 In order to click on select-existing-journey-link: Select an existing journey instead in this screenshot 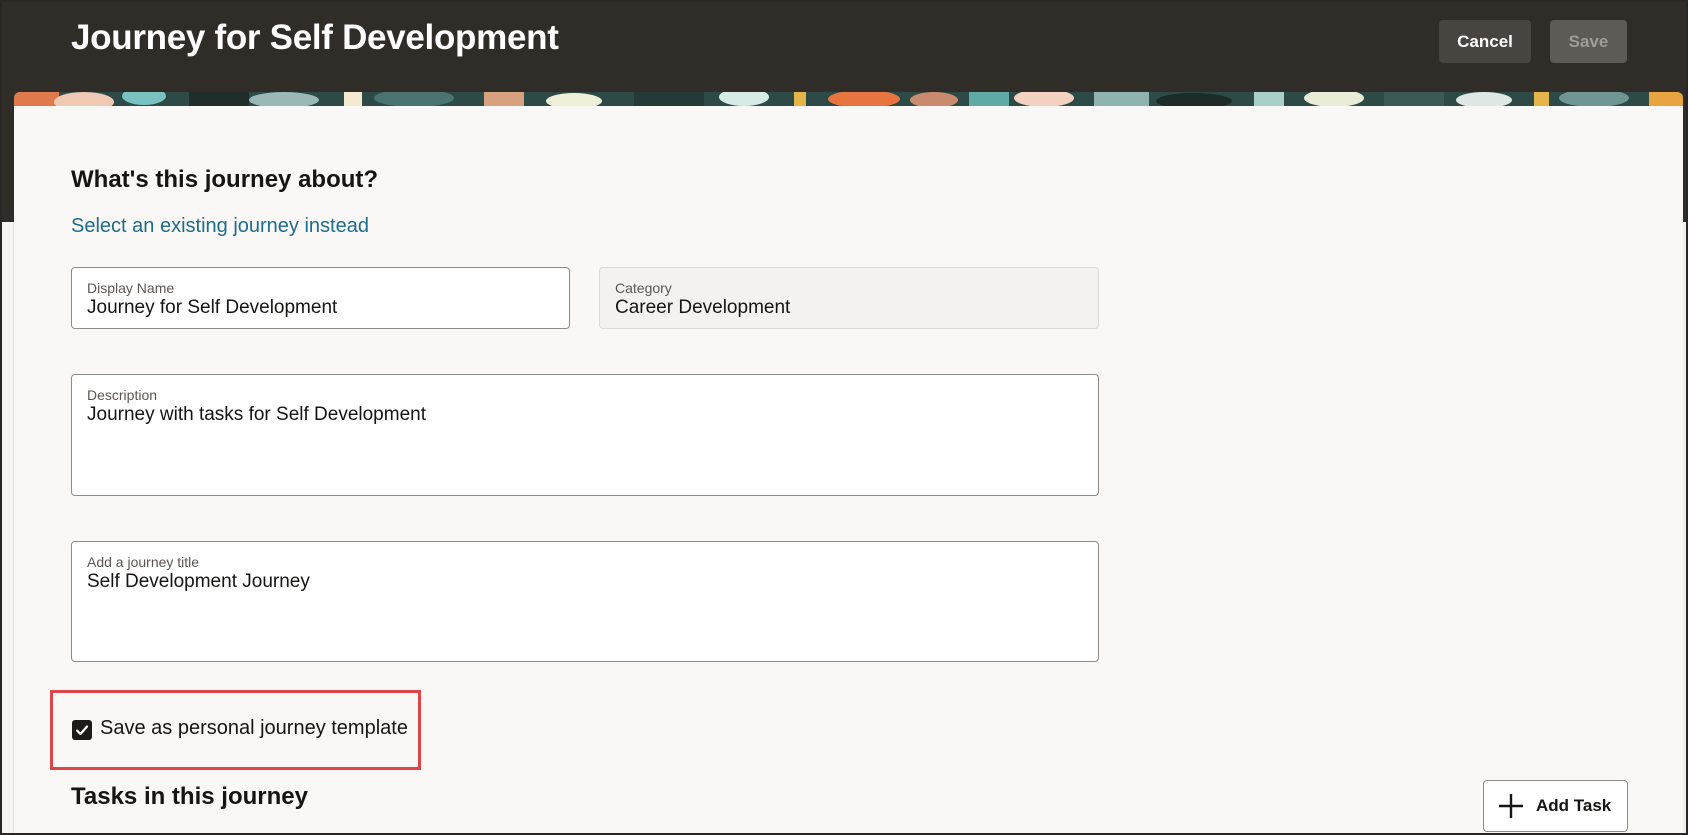, I will do `click(220, 226)`.